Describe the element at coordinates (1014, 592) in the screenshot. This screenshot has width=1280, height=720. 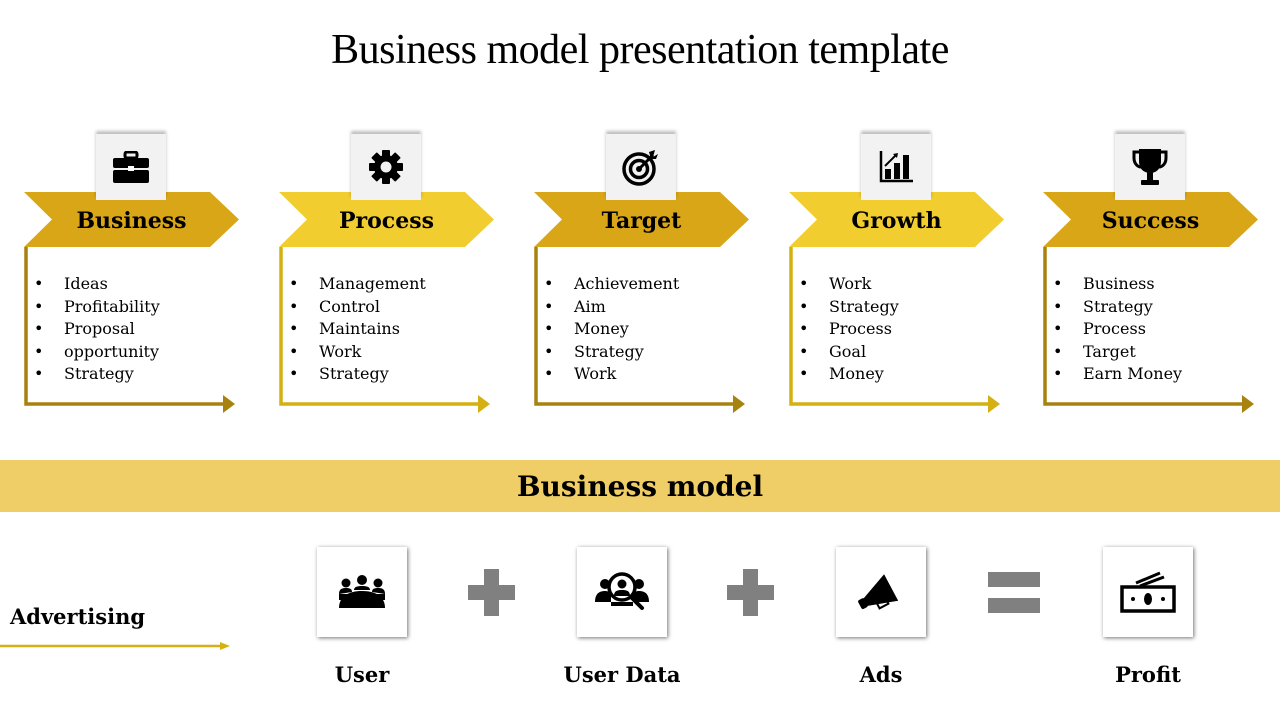
I see `equals-icon` at that location.